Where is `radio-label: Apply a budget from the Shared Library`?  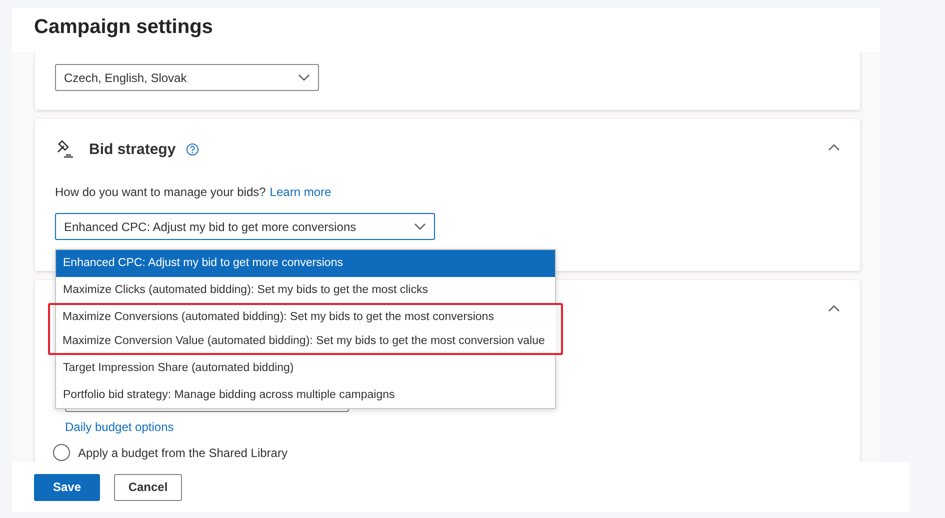 radio-label: Apply a budget from the Shared Library is located at coordinates (183, 453).